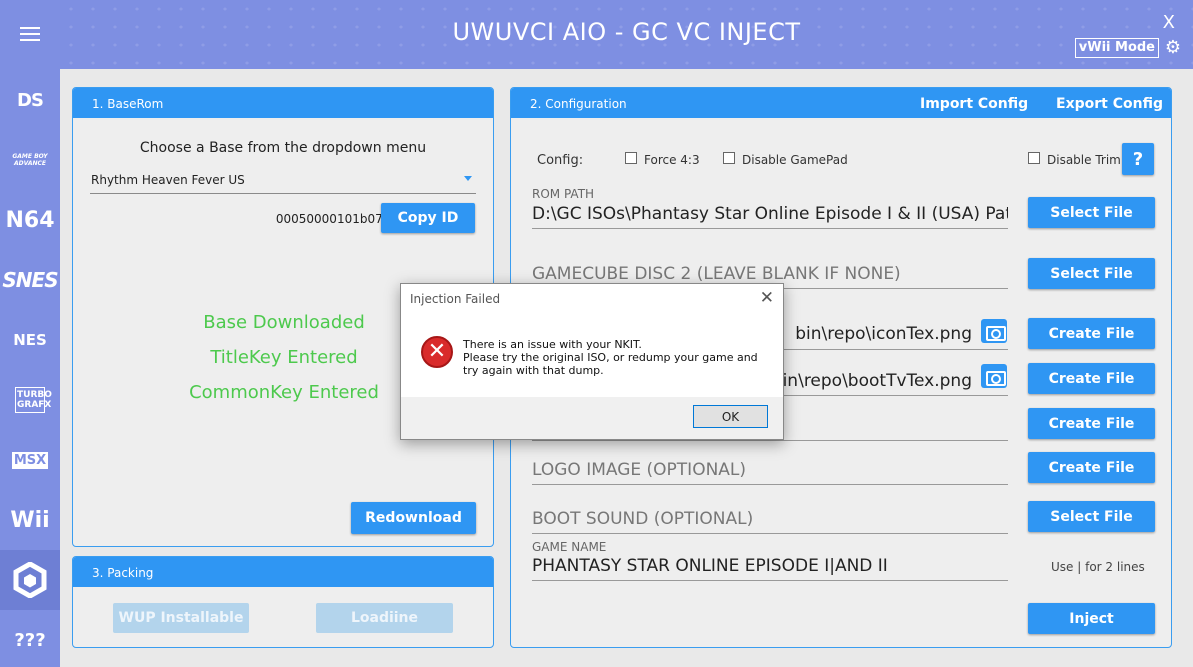 The width and height of the screenshot is (1193, 667). Describe the element at coordinates (672, 160) in the screenshot. I see `force43-label: Force 4:3` at that location.